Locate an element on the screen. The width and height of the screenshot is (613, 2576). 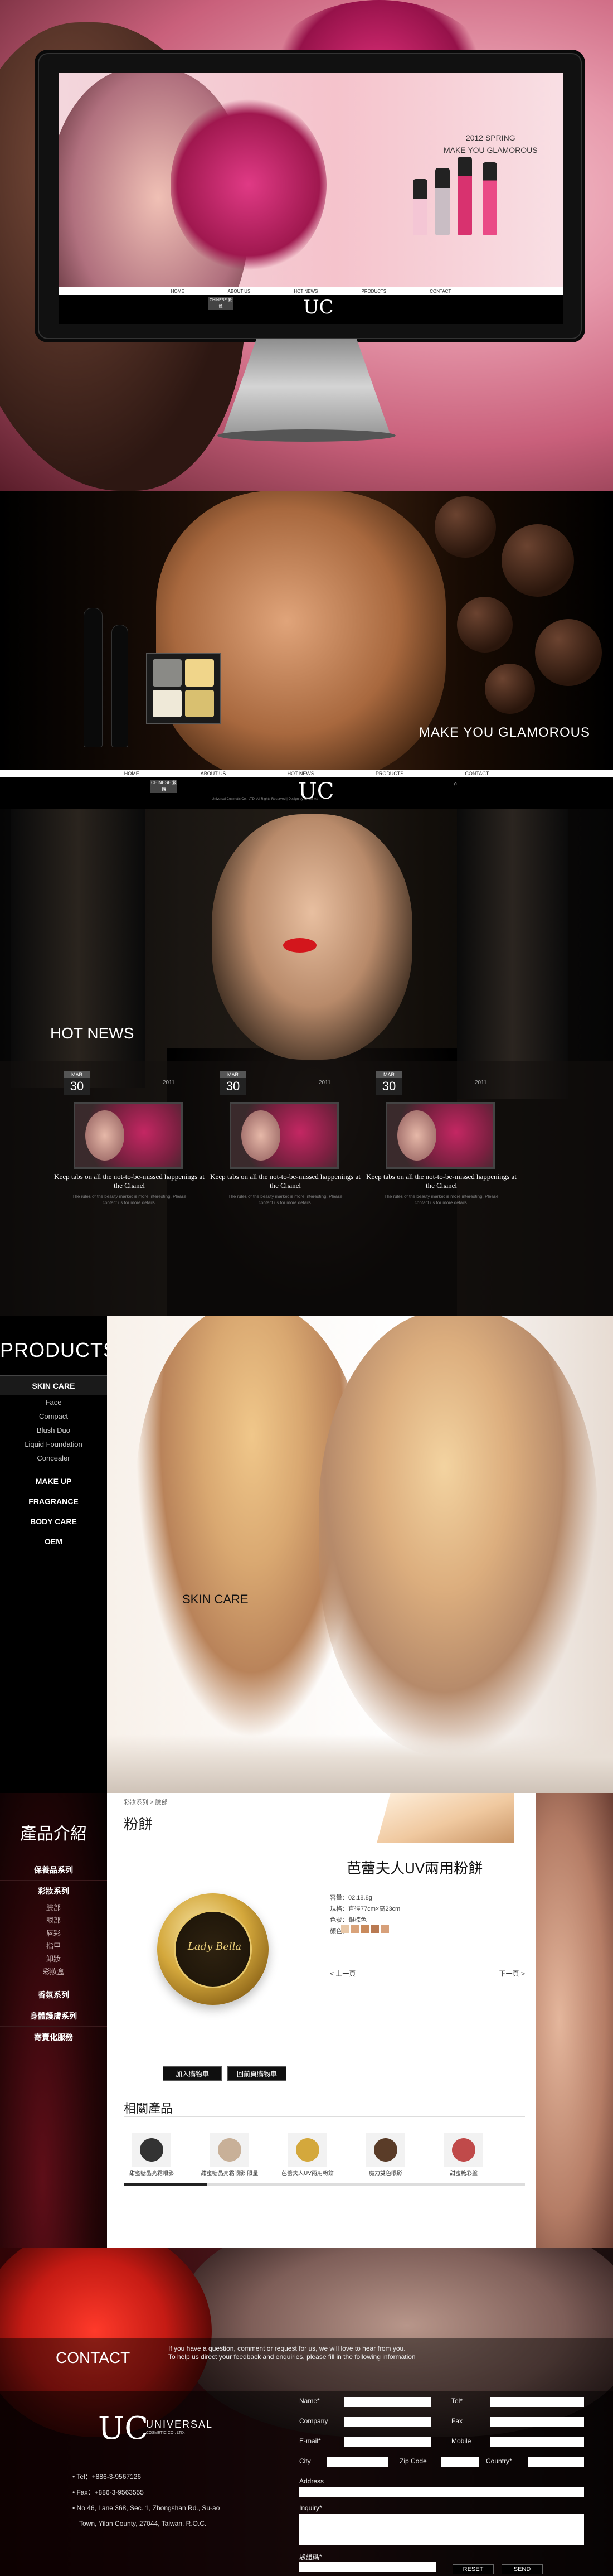
screen-logo: UC is located at coordinates (318, 307).